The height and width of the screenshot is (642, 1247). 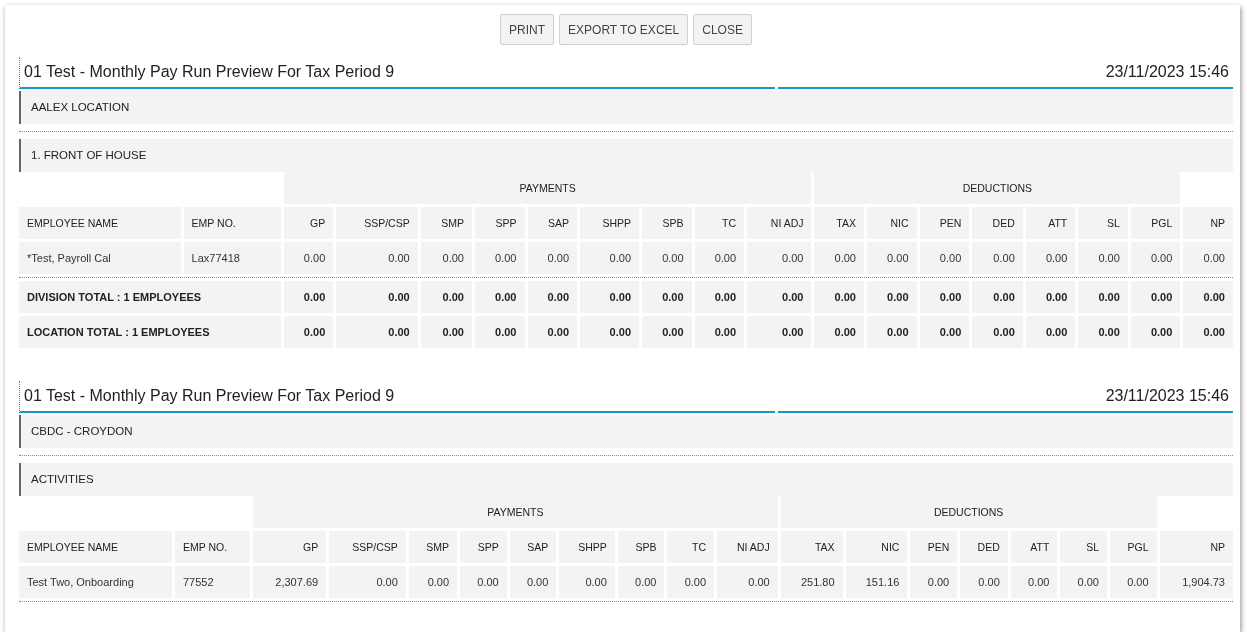 I want to click on location-header: CBDC - CROYDON, so click(x=626, y=431).